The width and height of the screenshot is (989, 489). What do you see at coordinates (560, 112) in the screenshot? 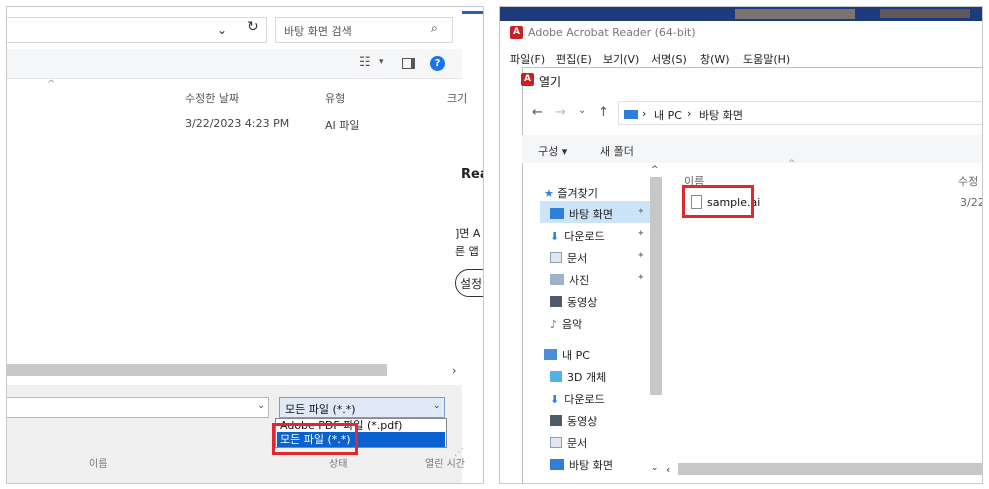
I see `forward-arrow-icon: →` at bounding box center [560, 112].